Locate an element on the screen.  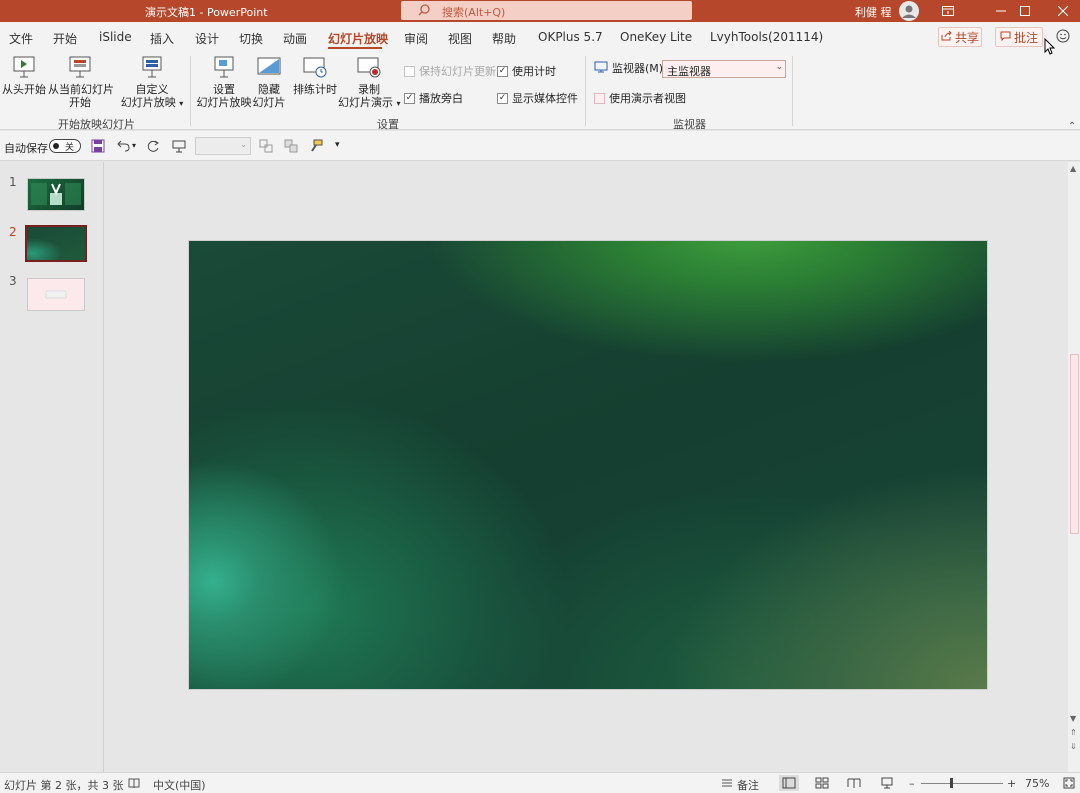
chevron-down-icon: ▾ is located at coordinates (181, 103).